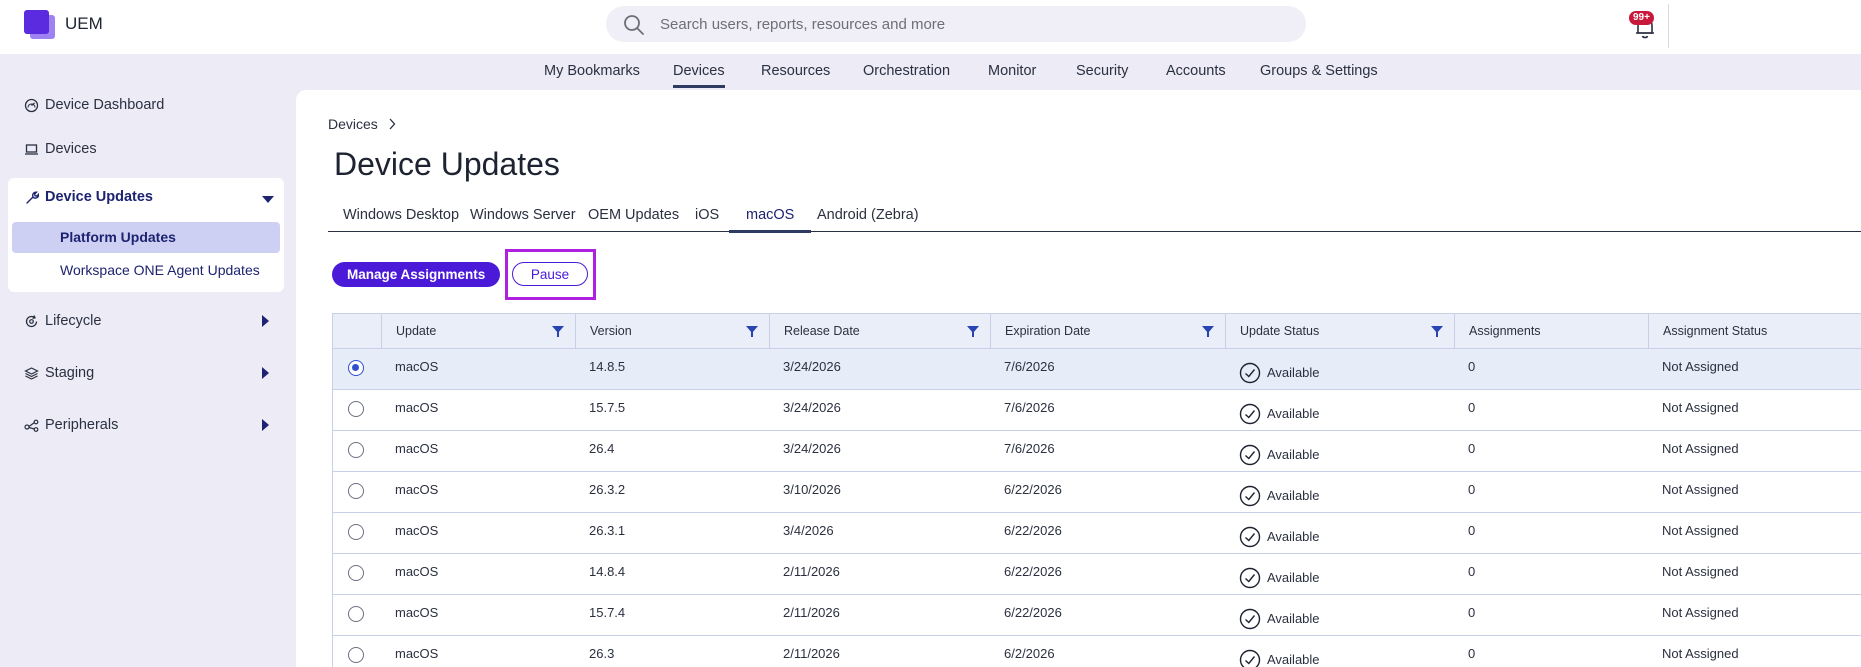 The image size is (1861, 667). Describe the element at coordinates (1754, 331) in the screenshot. I see `column-header-assignment-status: Assignment Status` at that location.